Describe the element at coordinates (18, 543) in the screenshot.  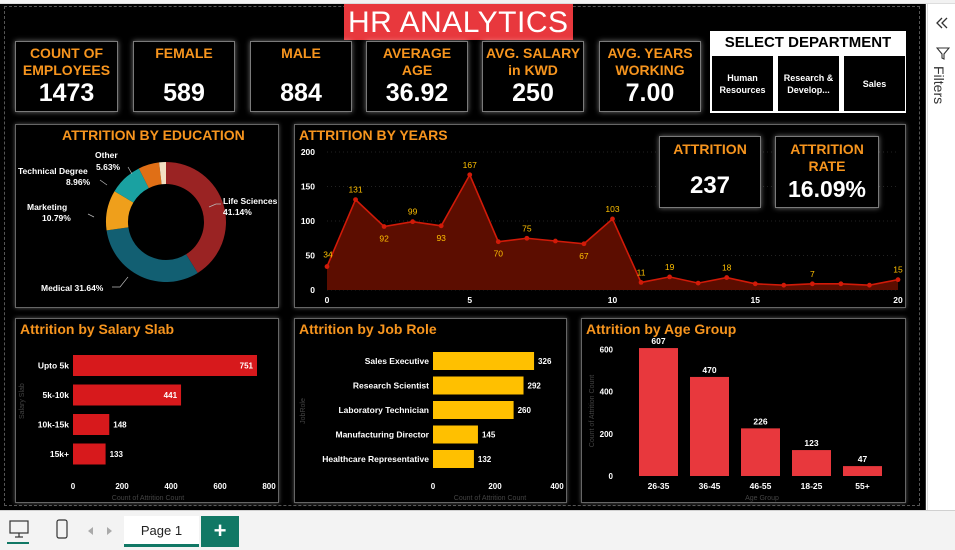
I see `desktop-view-indicator` at that location.